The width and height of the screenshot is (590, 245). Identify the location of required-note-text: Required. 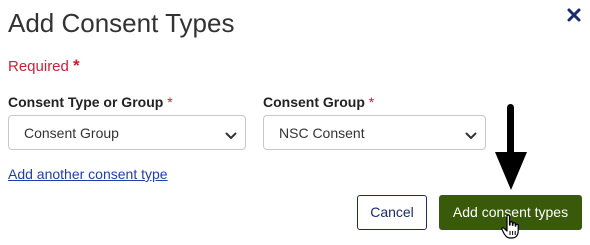
(38, 66).